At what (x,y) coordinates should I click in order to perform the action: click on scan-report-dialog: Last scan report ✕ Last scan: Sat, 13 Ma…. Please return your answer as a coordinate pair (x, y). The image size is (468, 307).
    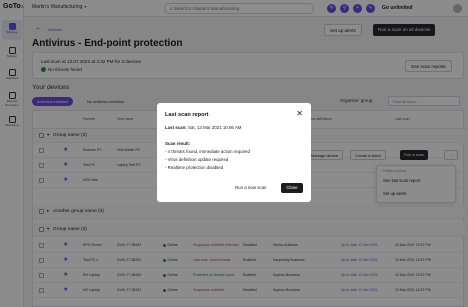
    Looking at the image, I should click on (234, 152).